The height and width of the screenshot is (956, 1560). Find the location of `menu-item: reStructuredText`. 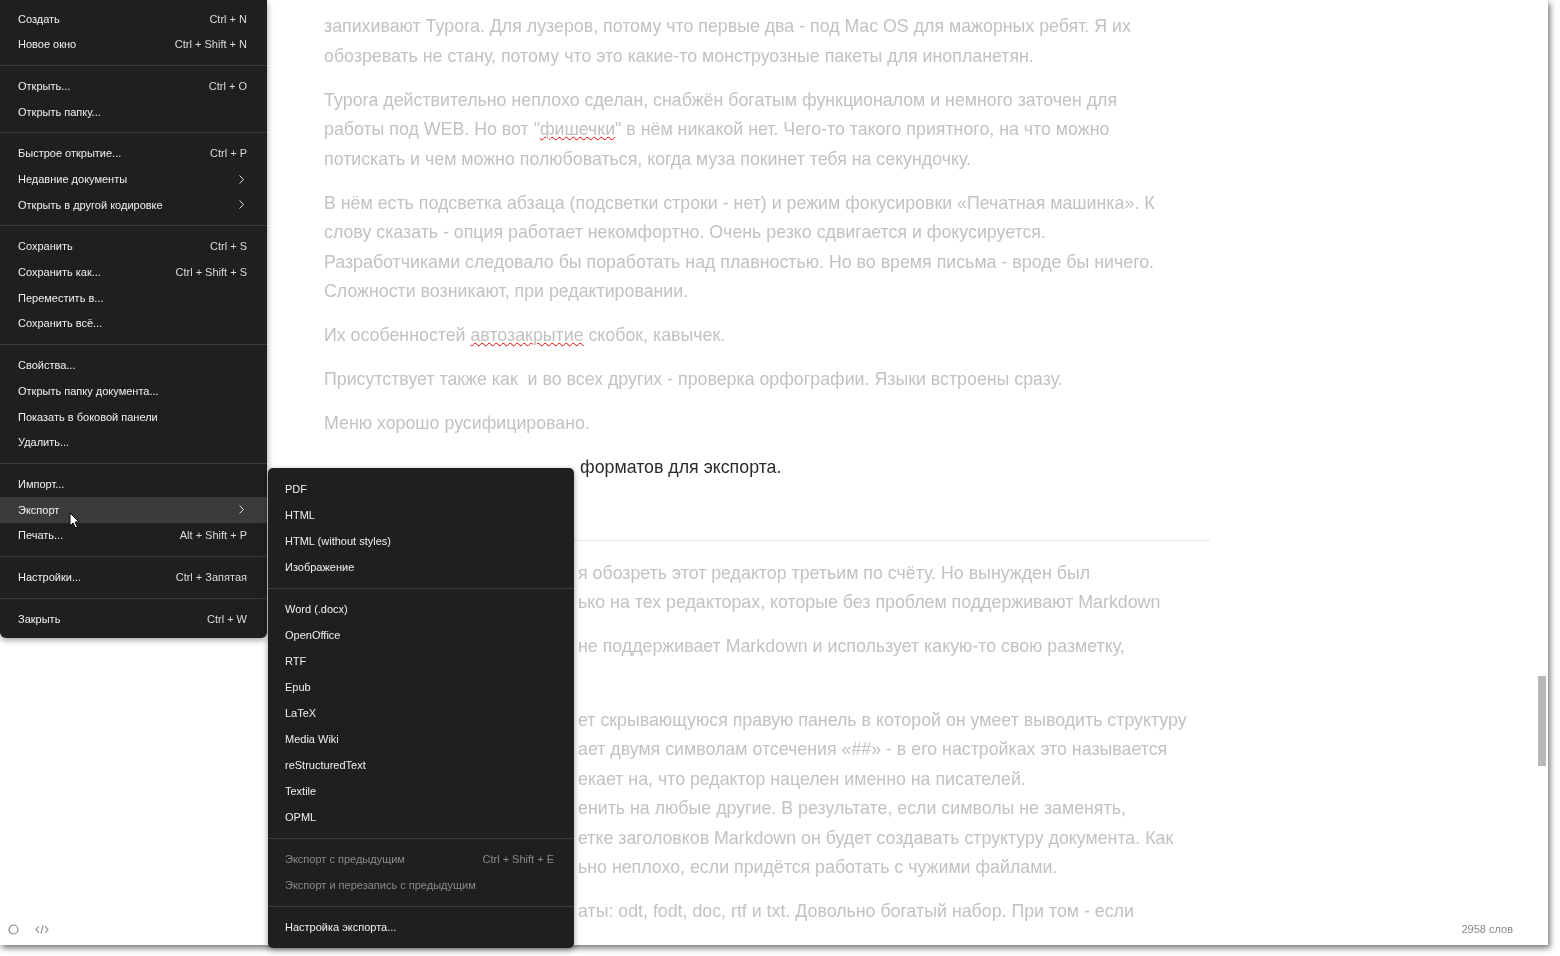

menu-item: reStructuredText is located at coordinates (421, 765).